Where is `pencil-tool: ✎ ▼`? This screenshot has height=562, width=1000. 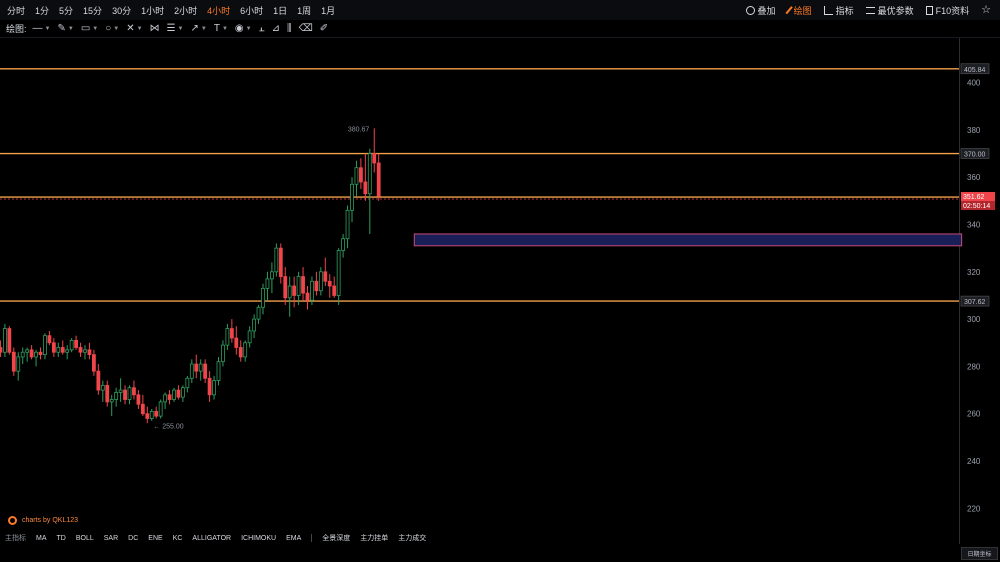
pencil-tool: ✎ ▼ is located at coordinates (65, 28).